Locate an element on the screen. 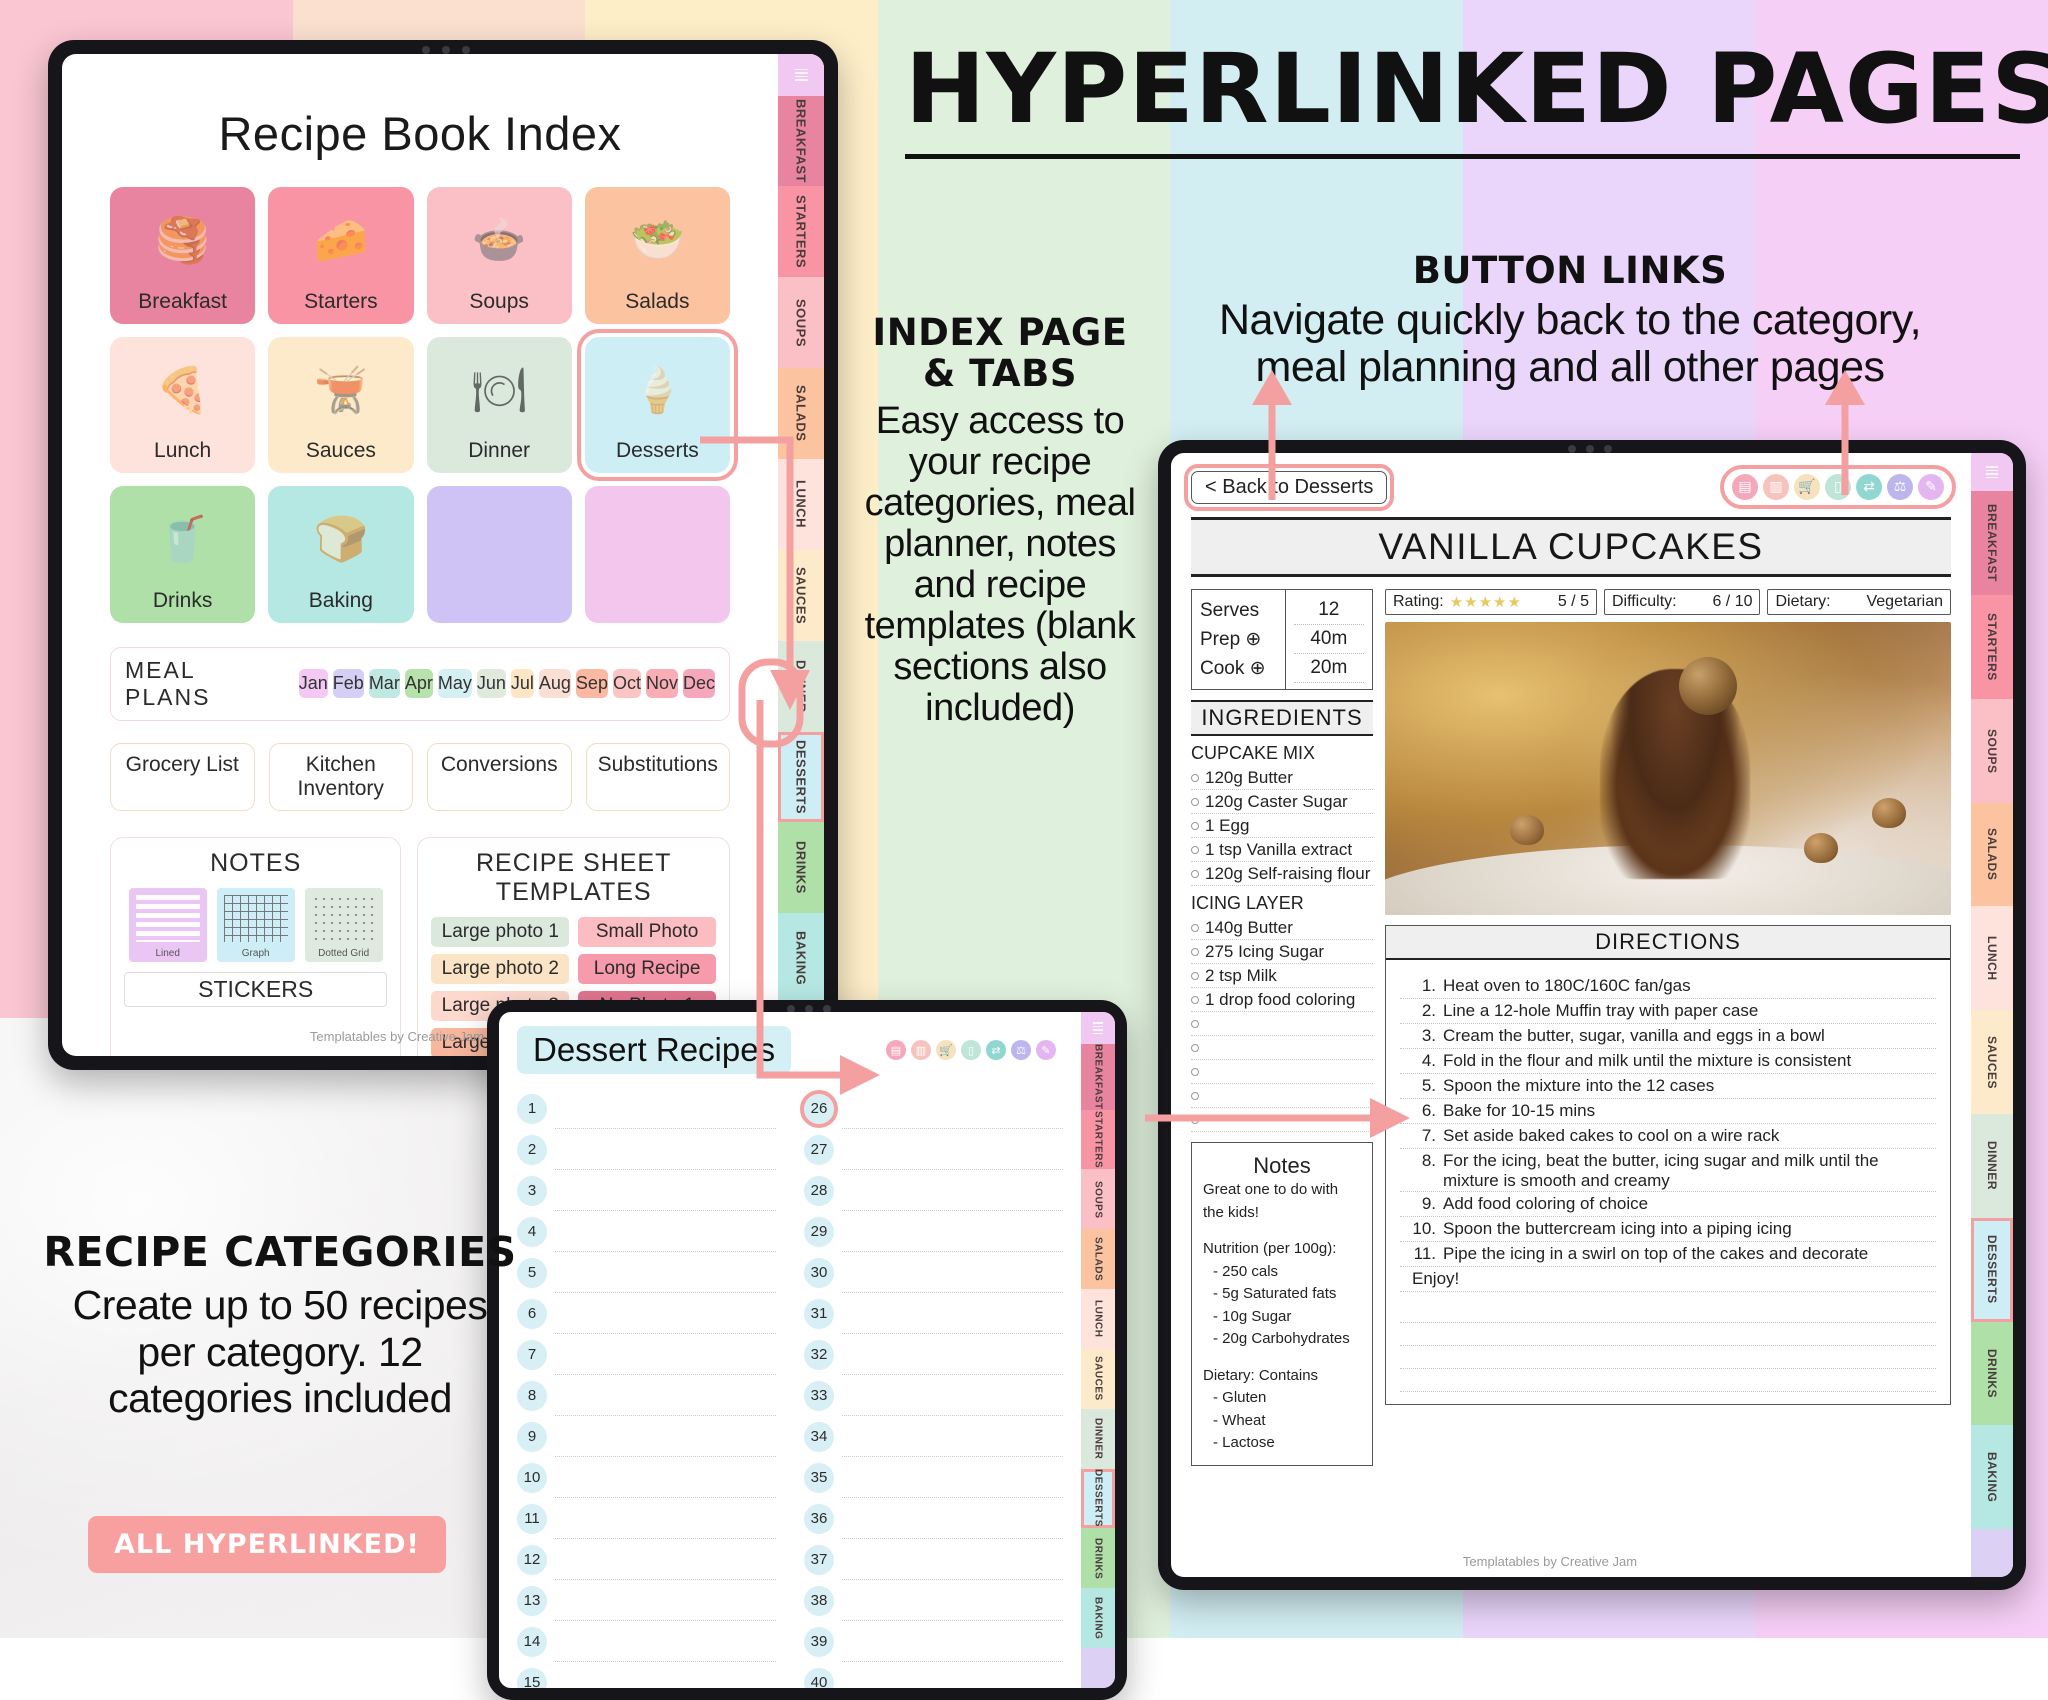 This screenshot has width=2048, height=1700. dessert-list-number: 14 is located at coordinates (532, 1641).